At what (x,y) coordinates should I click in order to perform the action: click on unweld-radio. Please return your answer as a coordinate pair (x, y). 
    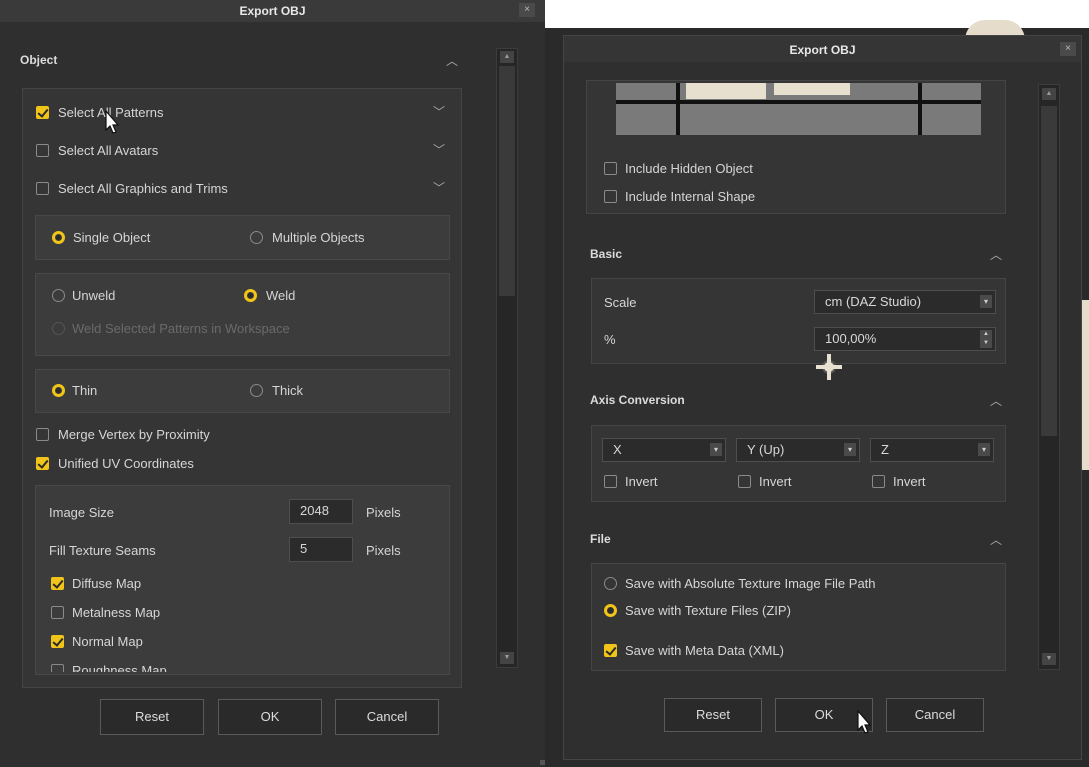
    Looking at the image, I should click on (58, 295).